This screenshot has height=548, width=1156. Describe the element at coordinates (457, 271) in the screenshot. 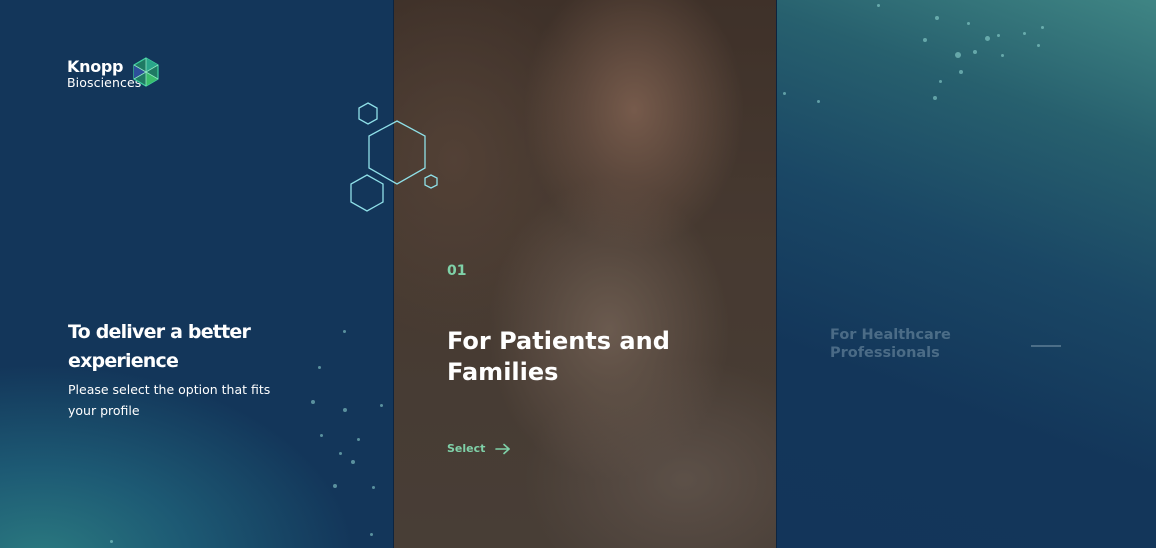

I see `option-number: 01` at that location.